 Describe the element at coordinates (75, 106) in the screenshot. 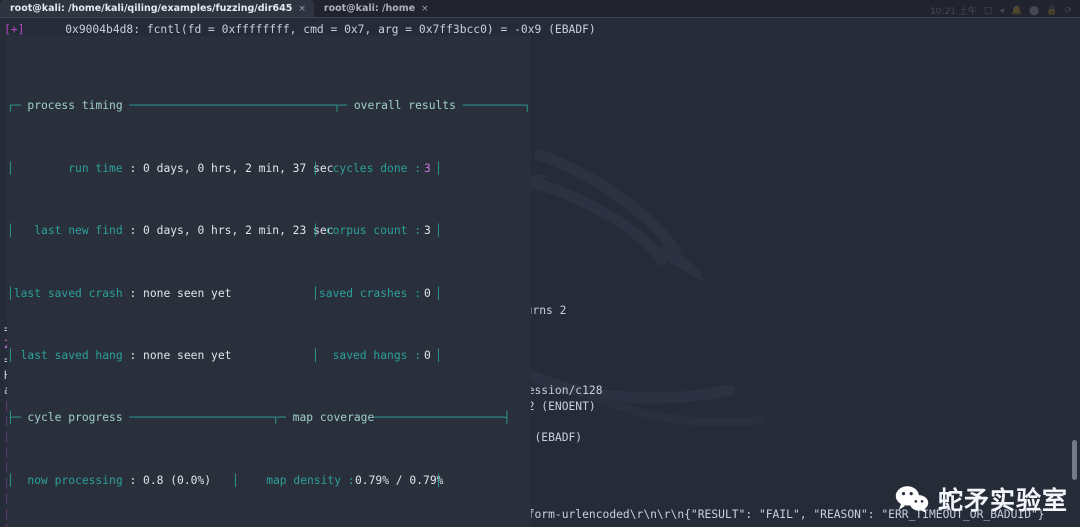

I see `process-timing-title: process timing` at that location.